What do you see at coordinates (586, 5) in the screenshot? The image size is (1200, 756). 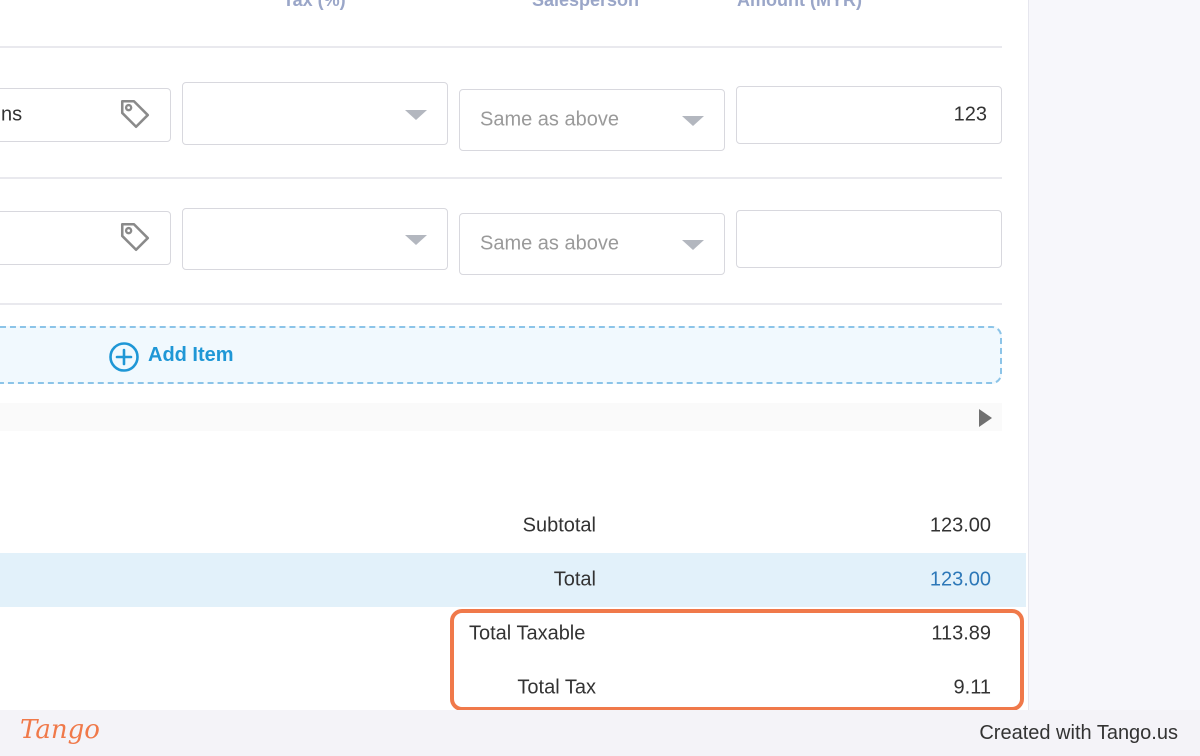 I see `column-header-salesperson: Salesperson` at bounding box center [586, 5].